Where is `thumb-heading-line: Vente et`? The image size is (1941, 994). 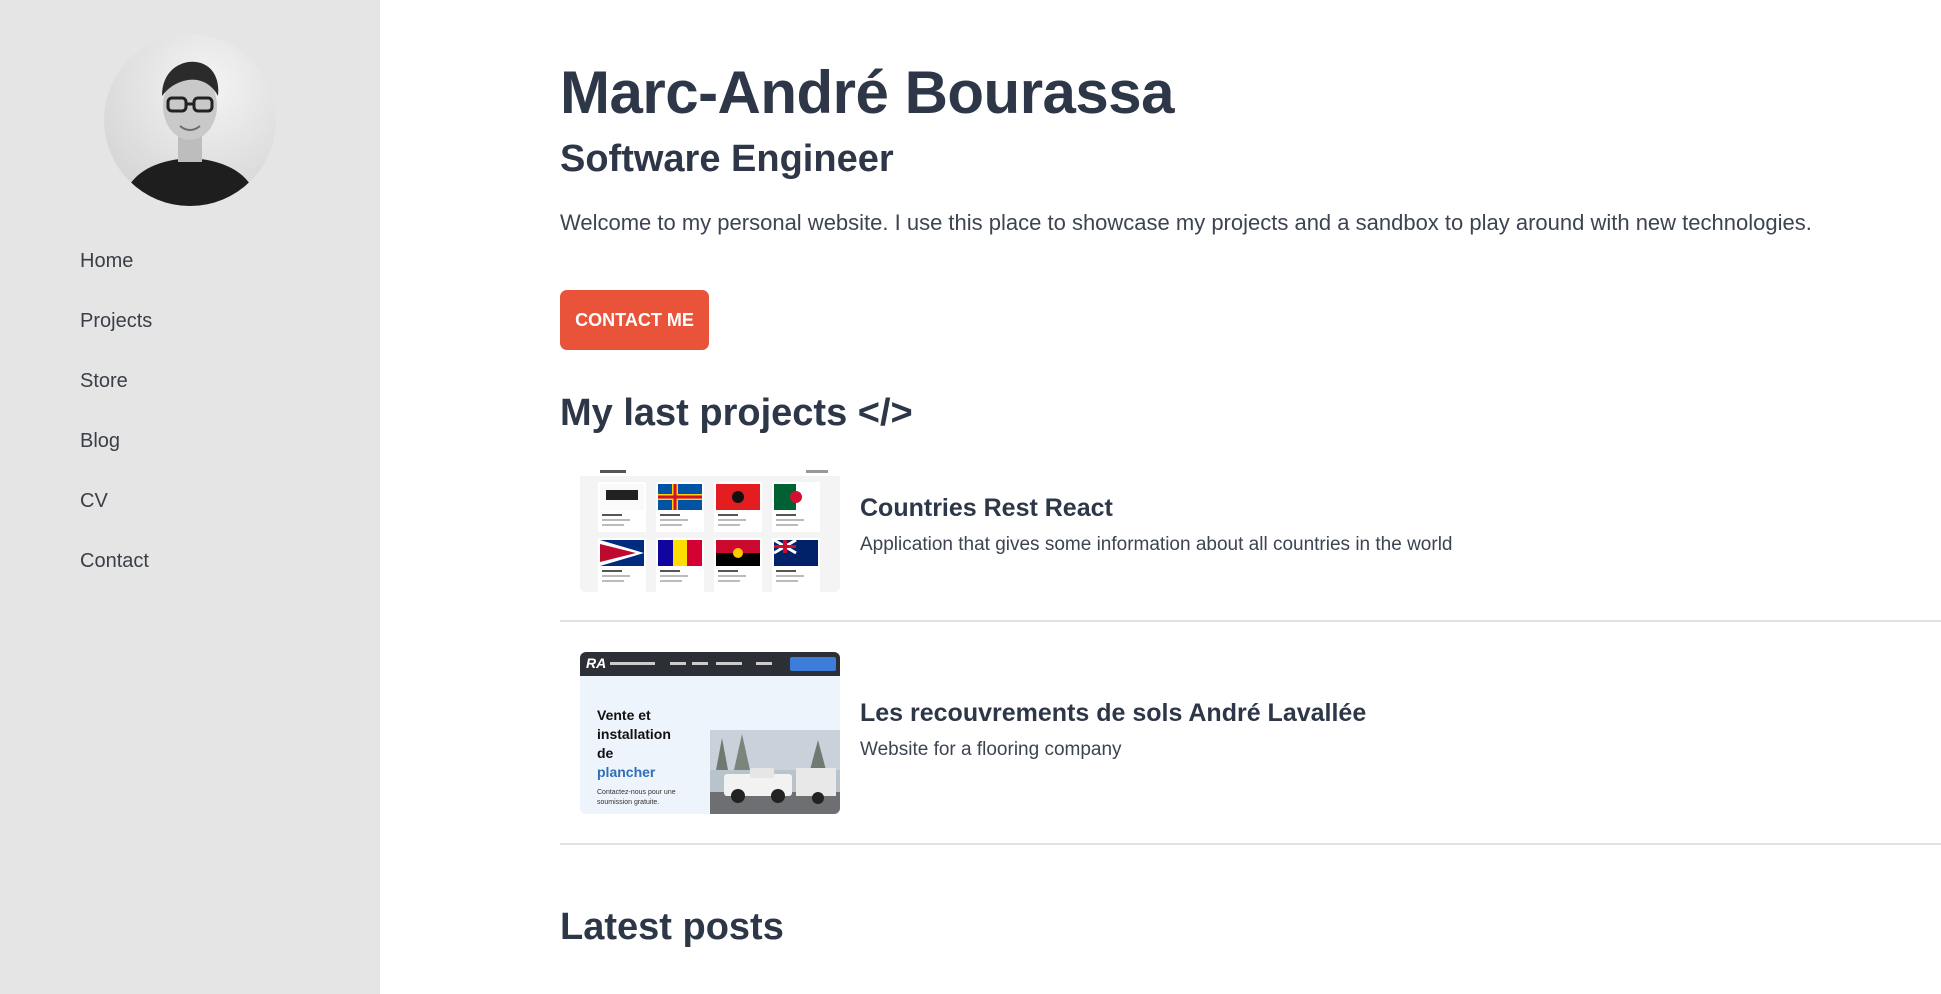
thumb-heading-line: Vente et is located at coordinates (624, 715).